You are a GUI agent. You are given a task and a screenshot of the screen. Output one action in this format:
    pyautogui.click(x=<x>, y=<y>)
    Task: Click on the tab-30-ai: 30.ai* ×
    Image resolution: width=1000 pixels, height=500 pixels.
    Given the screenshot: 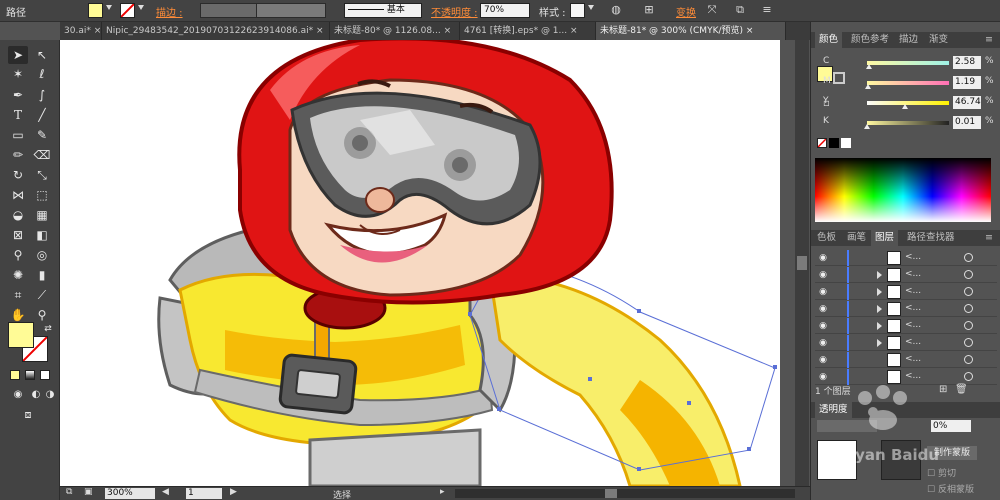 What is the action you would take?
    pyautogui.click(x=81, y=31)
    